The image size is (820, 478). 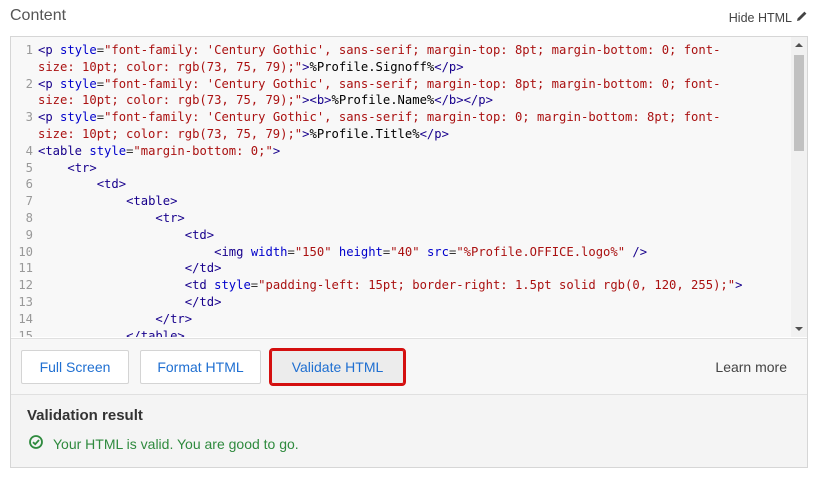 I want to click on line-number: 11, so click(x=25, y=268).